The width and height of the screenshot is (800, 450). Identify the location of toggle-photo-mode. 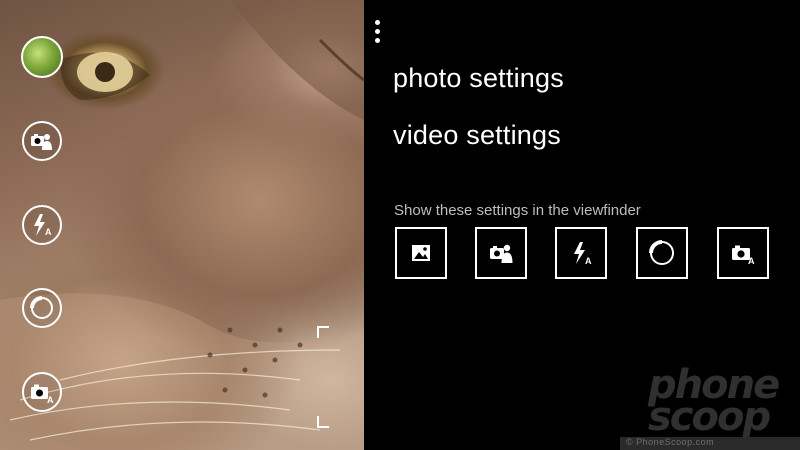
(421, 253).